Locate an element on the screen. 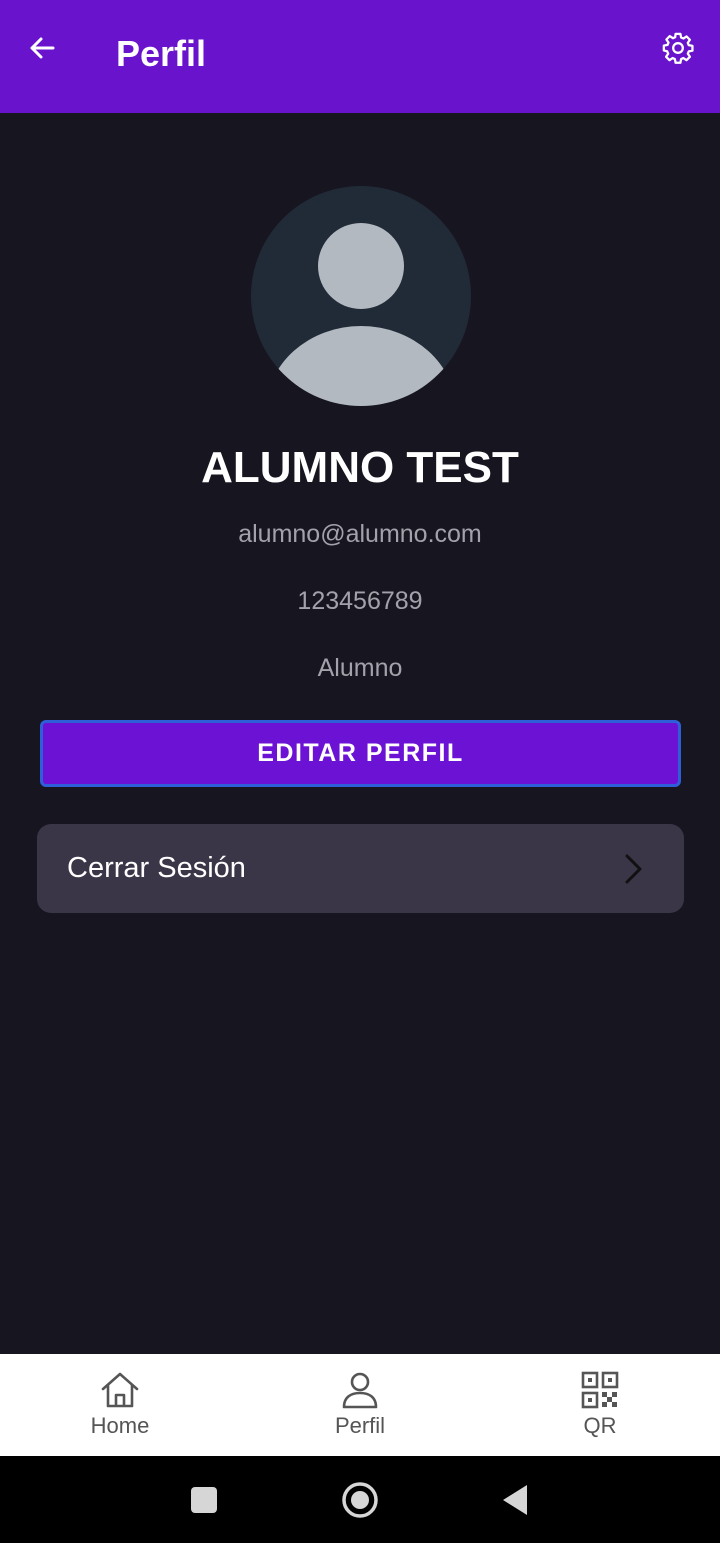 The width and height of the screenshot is (720, 1543). person-avatar-icon is located at coordinates (361, 314).